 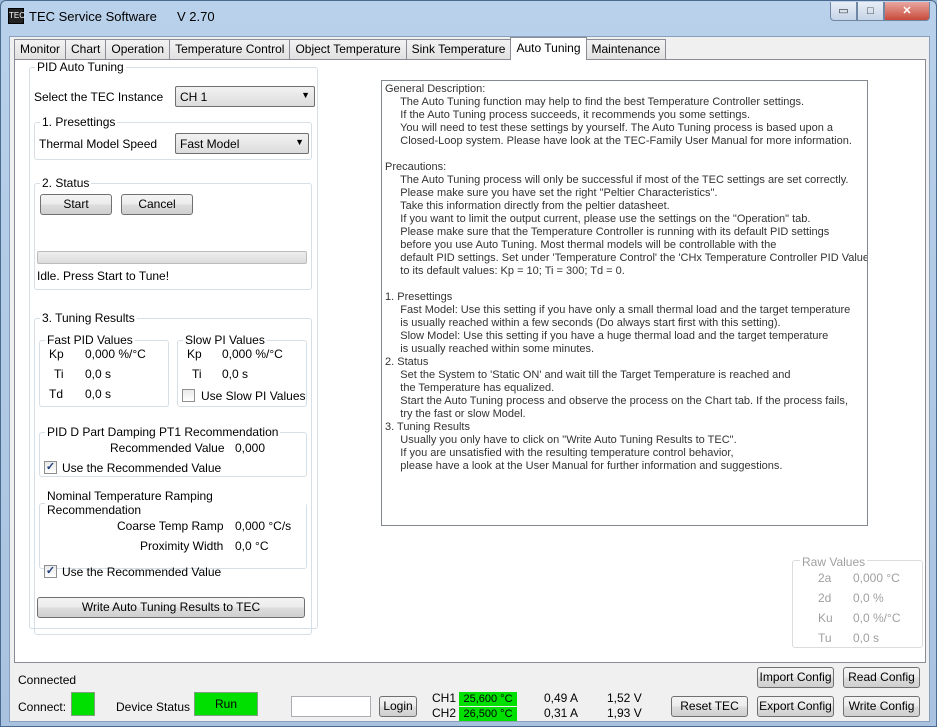 What do you see at coordinates (115, 354) in the screenshot?
I see `fast-kp-value: 0,000 %/°C` at bounding box center [115, 354].